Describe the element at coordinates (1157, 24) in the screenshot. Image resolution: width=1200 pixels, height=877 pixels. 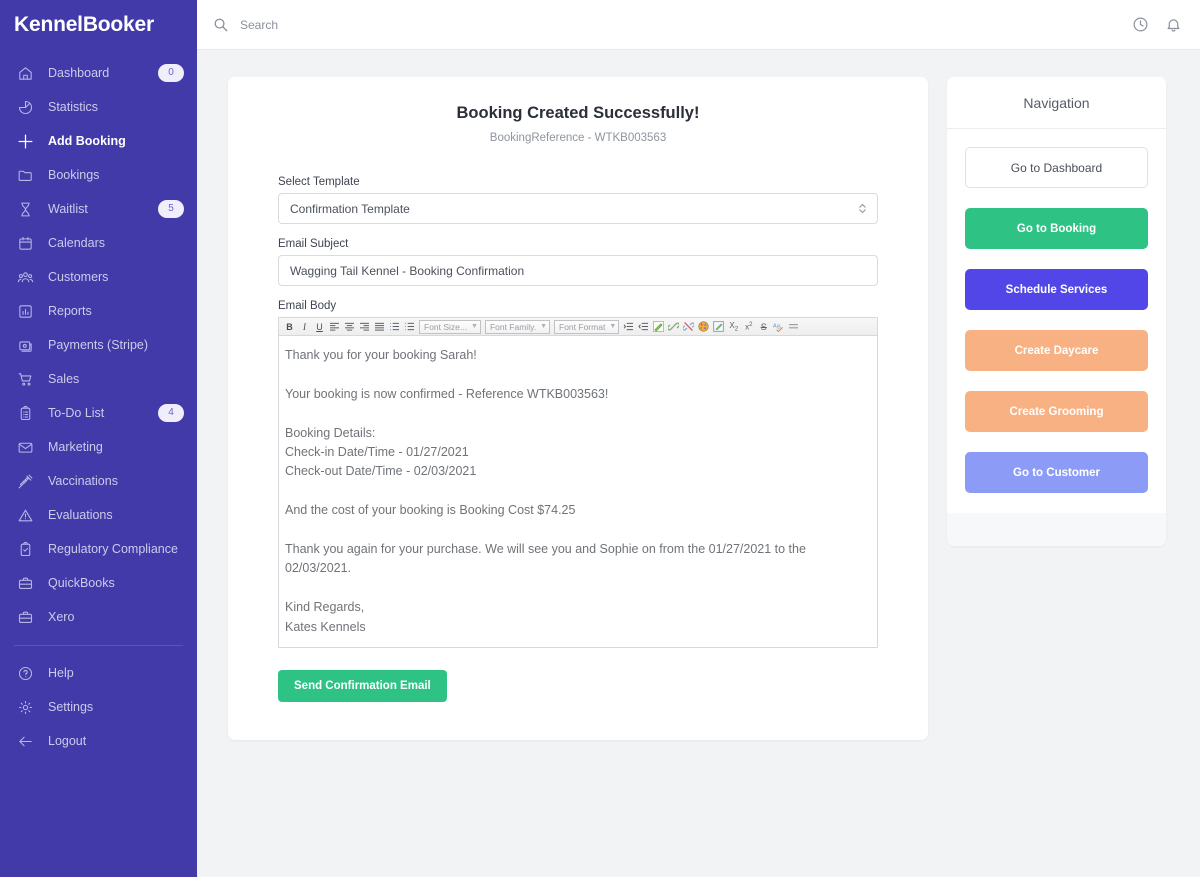
I see `topbar-actions` at that location.